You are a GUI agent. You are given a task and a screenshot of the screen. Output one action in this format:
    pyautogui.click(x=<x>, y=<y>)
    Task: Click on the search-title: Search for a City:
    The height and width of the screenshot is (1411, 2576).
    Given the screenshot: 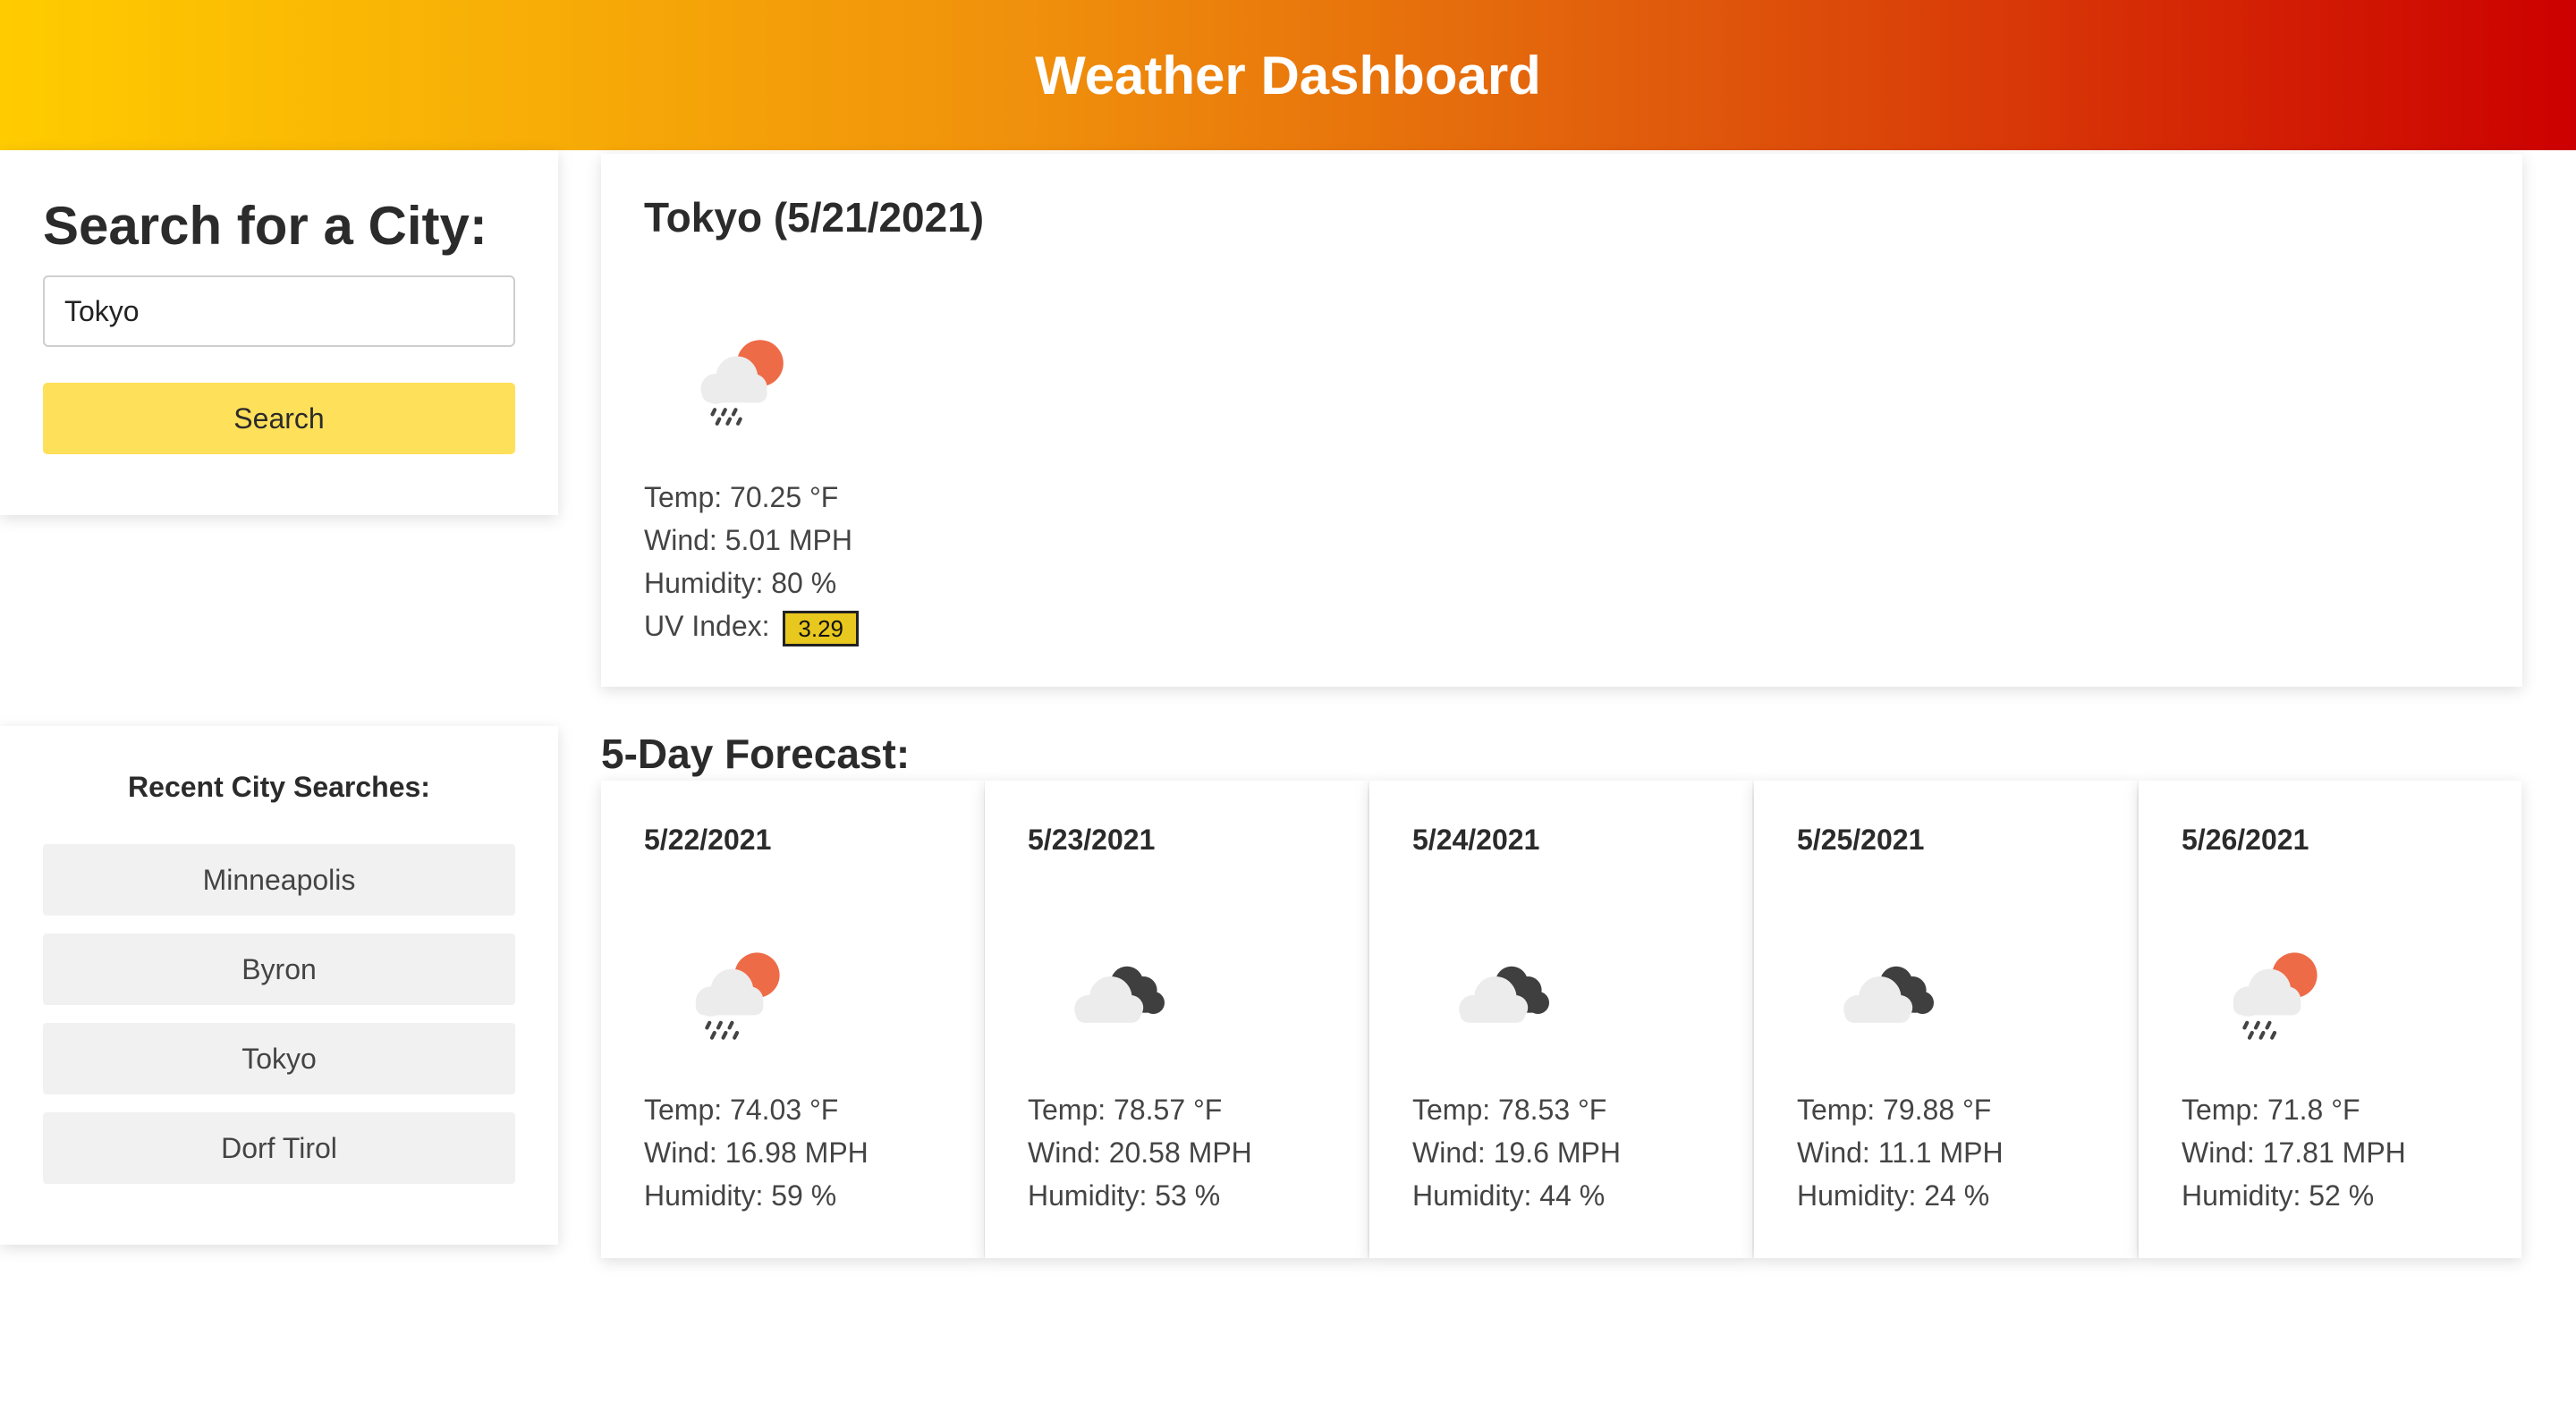 What is the action you would take?
    pyautogui.click(x=265, y=226)
    